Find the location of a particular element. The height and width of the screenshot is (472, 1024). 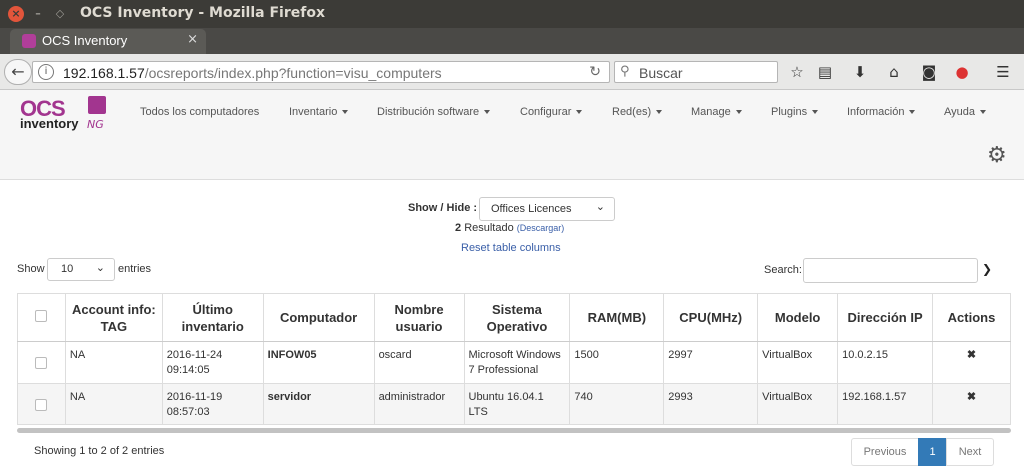

extension-icon: ● is located at coordinates (962, 72).